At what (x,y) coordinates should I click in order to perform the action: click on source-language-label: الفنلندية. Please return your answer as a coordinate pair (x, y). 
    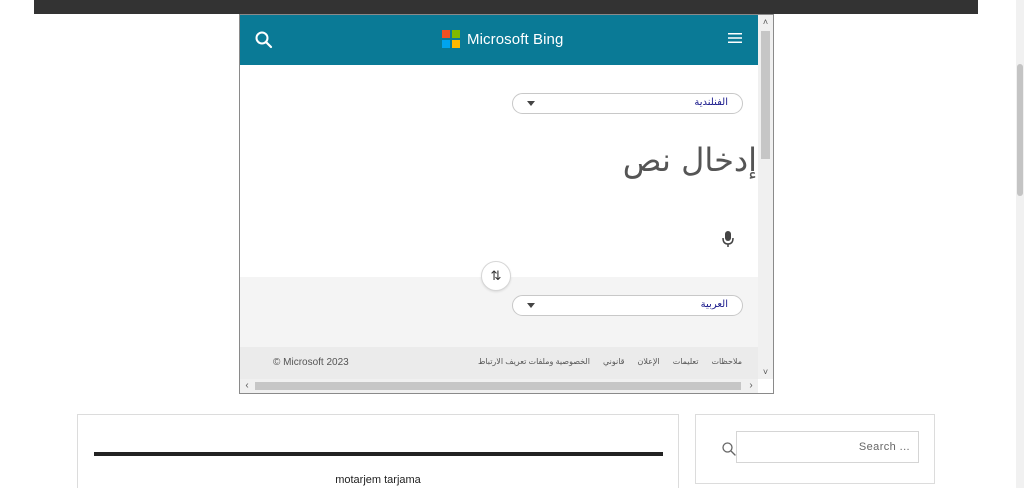
    Looking at the image, I should click on (711, 102).